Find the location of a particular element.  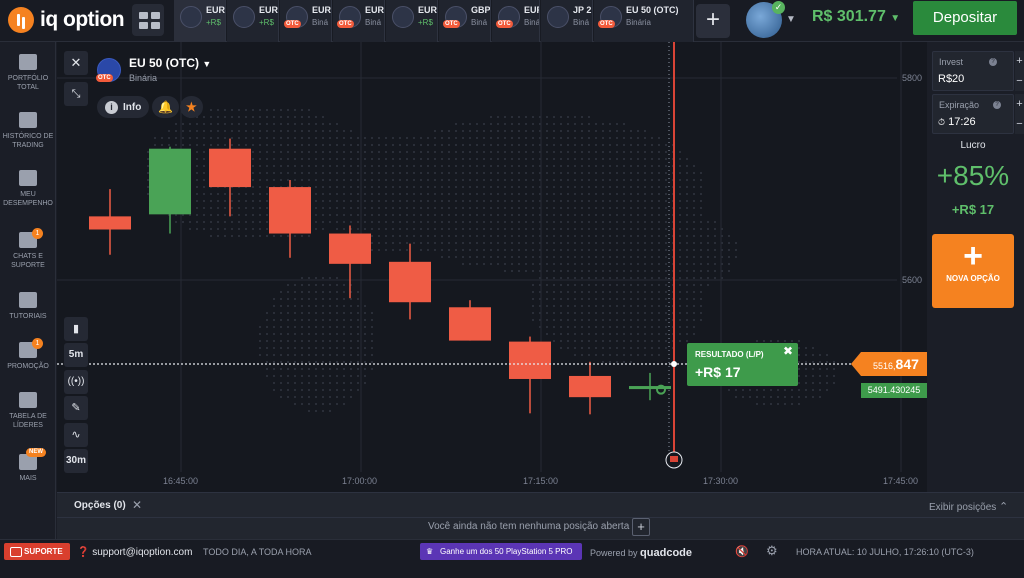

close-icon: ✕ is located at coordinates (137, 505).